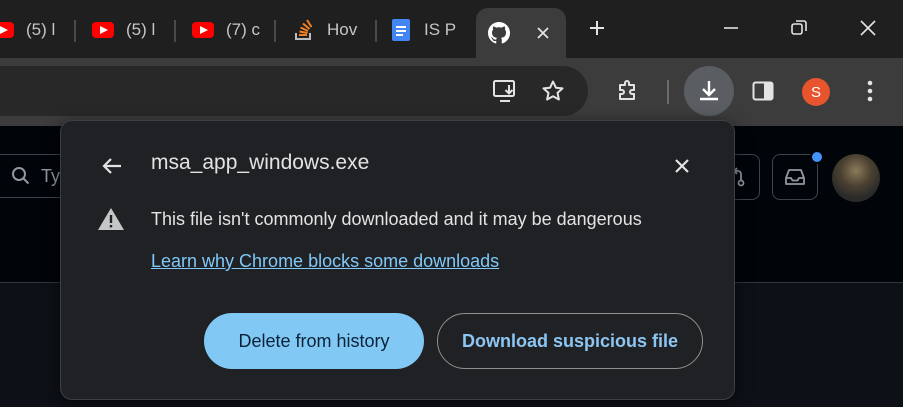 Image resolution: width=903 pixels, height=407 pixels. I want to click on plus-icon, so click(597, 28).